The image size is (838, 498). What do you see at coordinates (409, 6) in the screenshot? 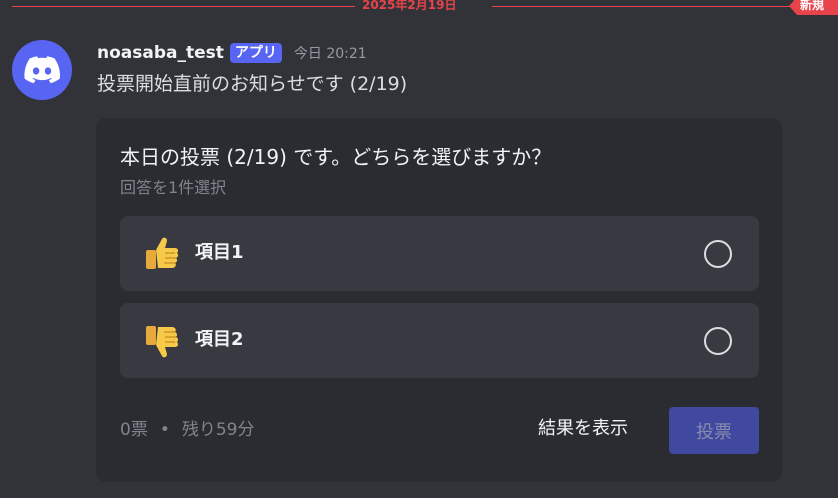
I see `divider-date: 2025年2月19日` at bounding box center [409, 6].